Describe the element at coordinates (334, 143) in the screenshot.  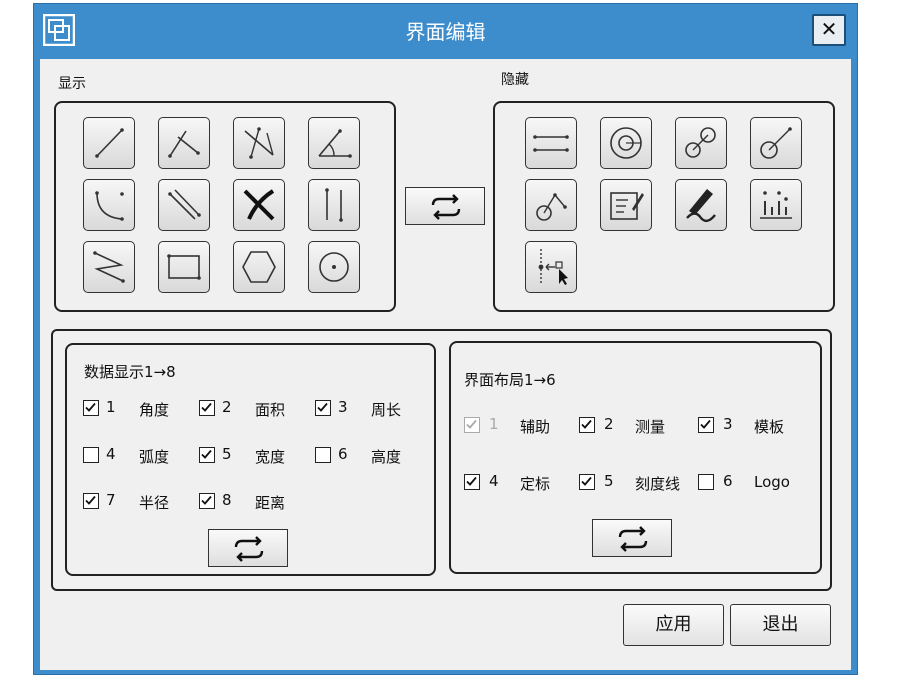
I see `angle-arc-icon` at that location.